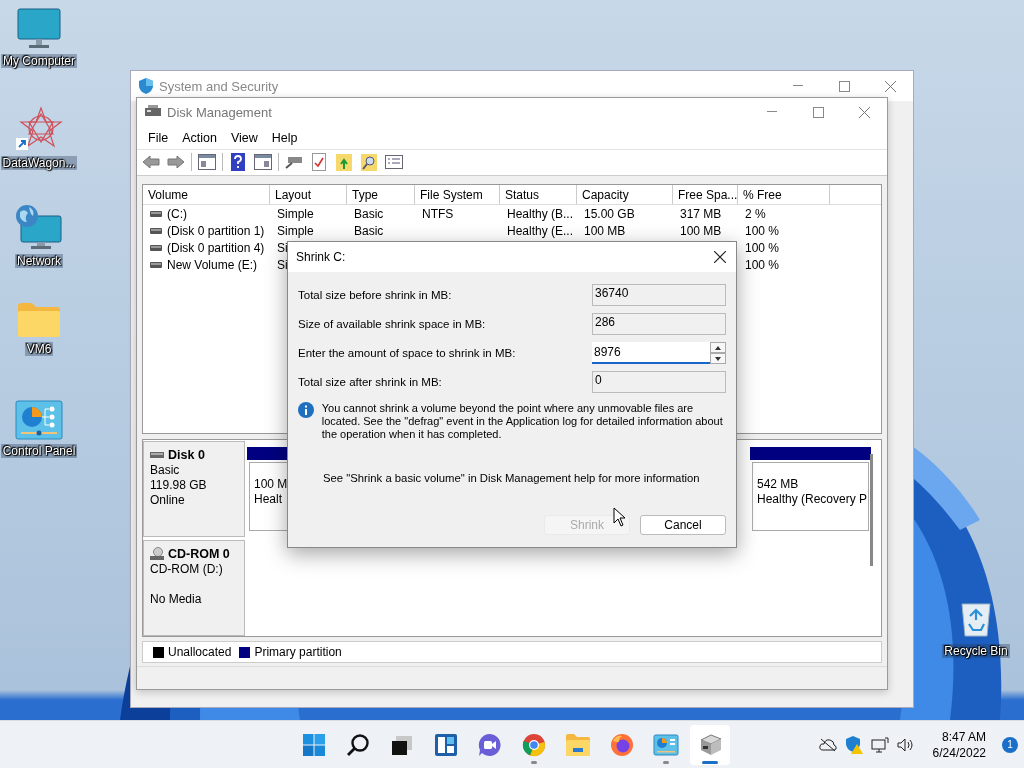  Describe the element at coordinates (306, 410) in the screenshot. I see `info-icon` at that location.